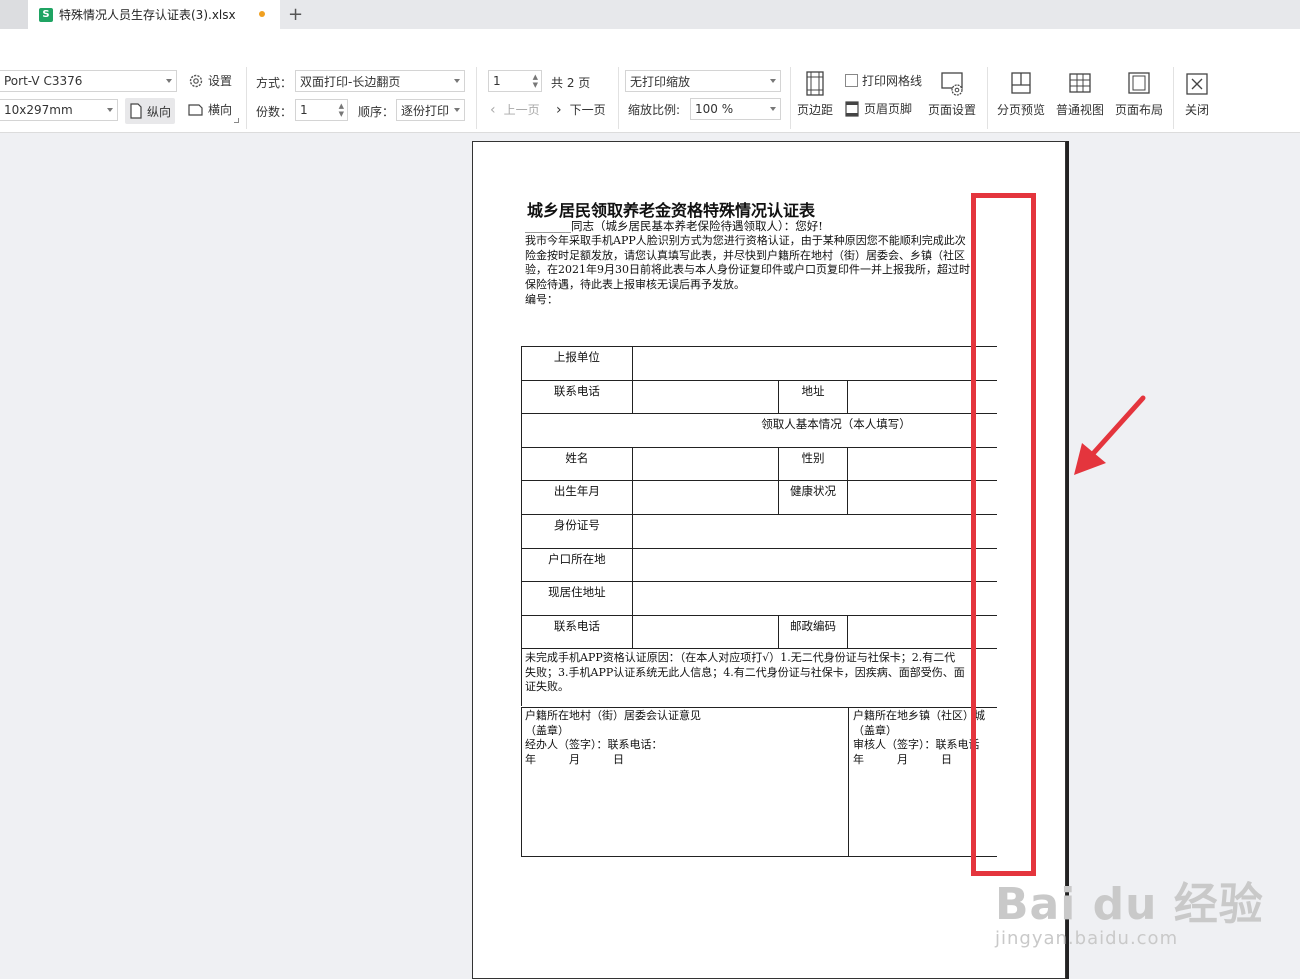 This screenshot has height=979, width=1300. Describe the element at coordinates (515, 81) in the screenshot. I see `page-number-input: 1 ▲ ▼` at that location.